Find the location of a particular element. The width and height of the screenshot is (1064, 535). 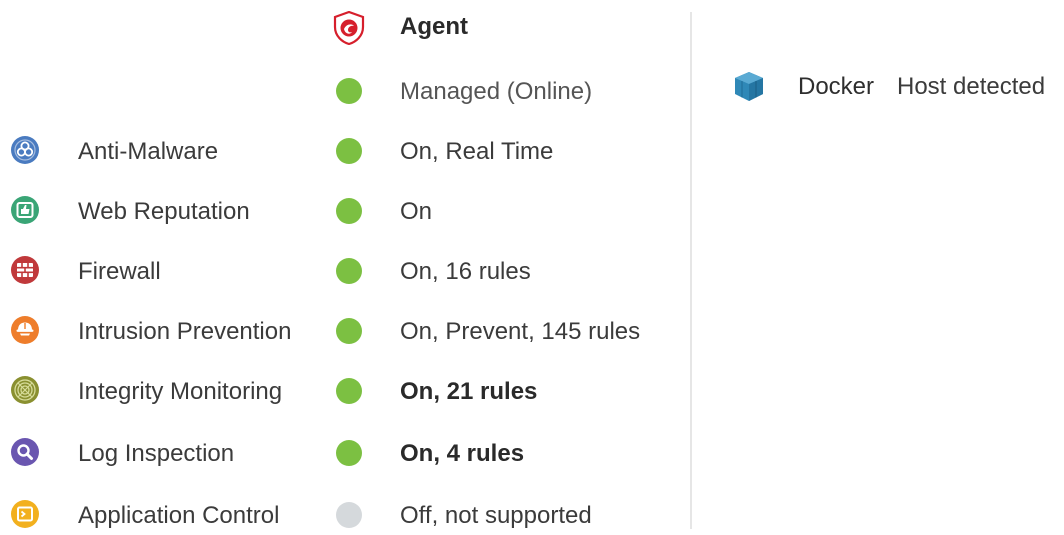

feature-status: On, Real Time is located at coordinates (477, 151).